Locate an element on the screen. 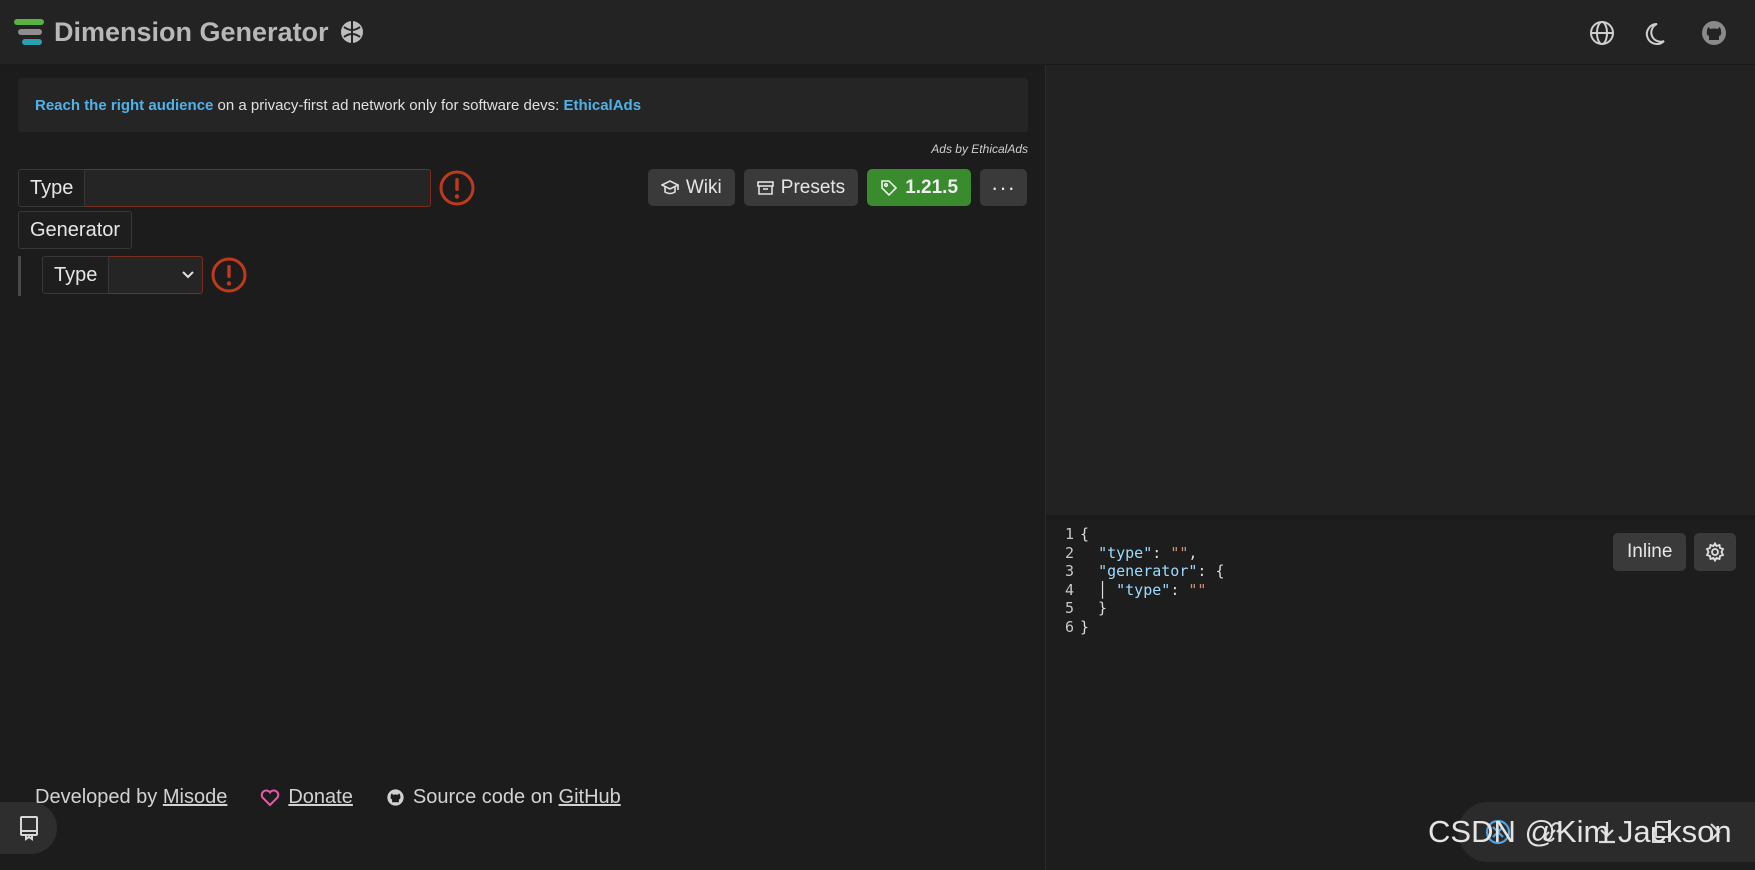 The image size is (1755, 870). generator-label: Generator is located at coordinates (75, 230).